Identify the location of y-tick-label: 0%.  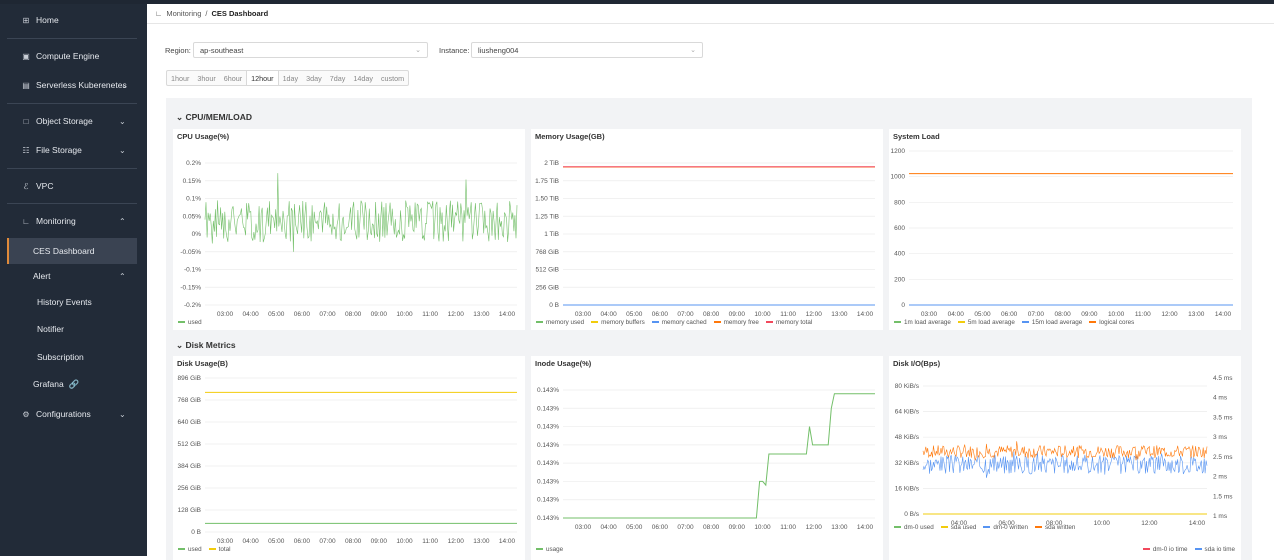
(197, 234).